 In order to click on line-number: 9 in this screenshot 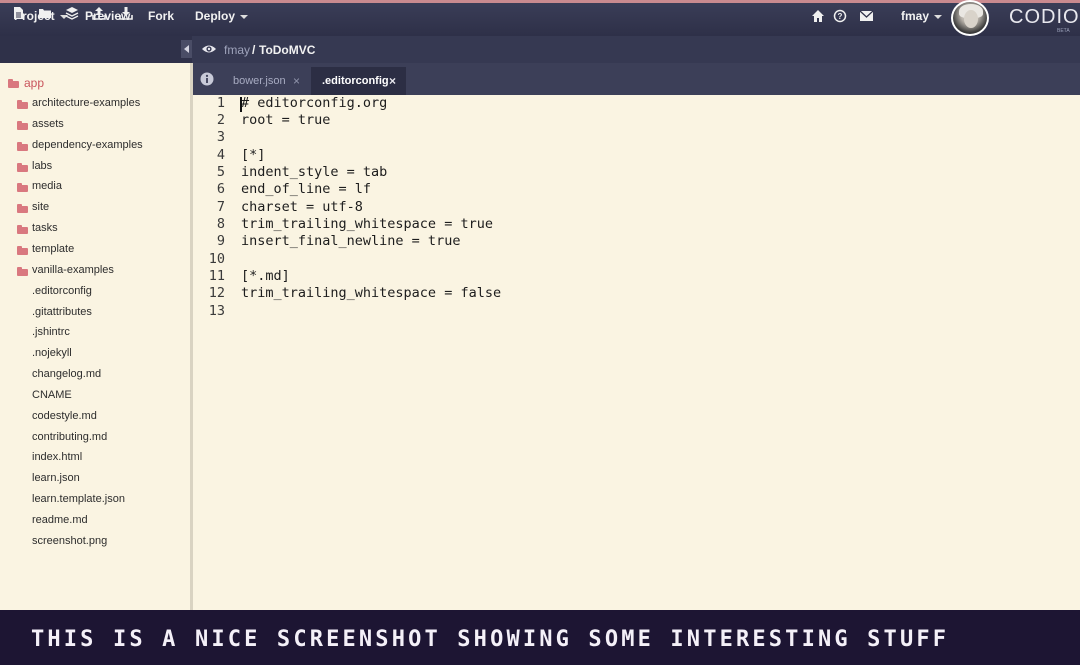, I will do `click(220, 241)`.